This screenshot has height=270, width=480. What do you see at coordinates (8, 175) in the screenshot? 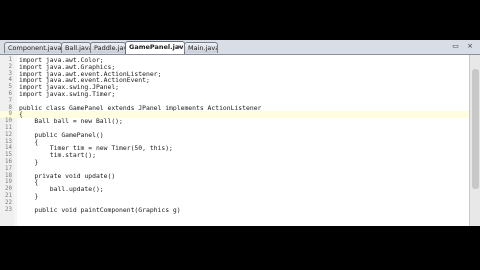
I see `line-number: 18` at bounding box center [8, 175].